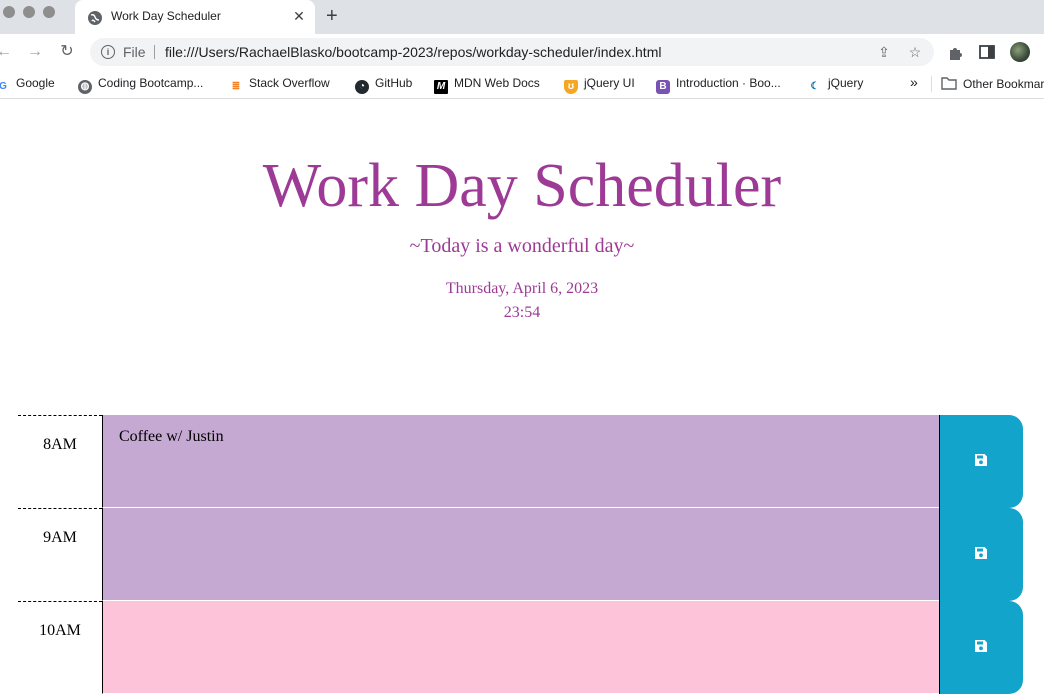 The image size is (1044, 694). Describe the element at coordinates (60, 554) in the screenshot. I see `hour-label: 9AM` at that location.